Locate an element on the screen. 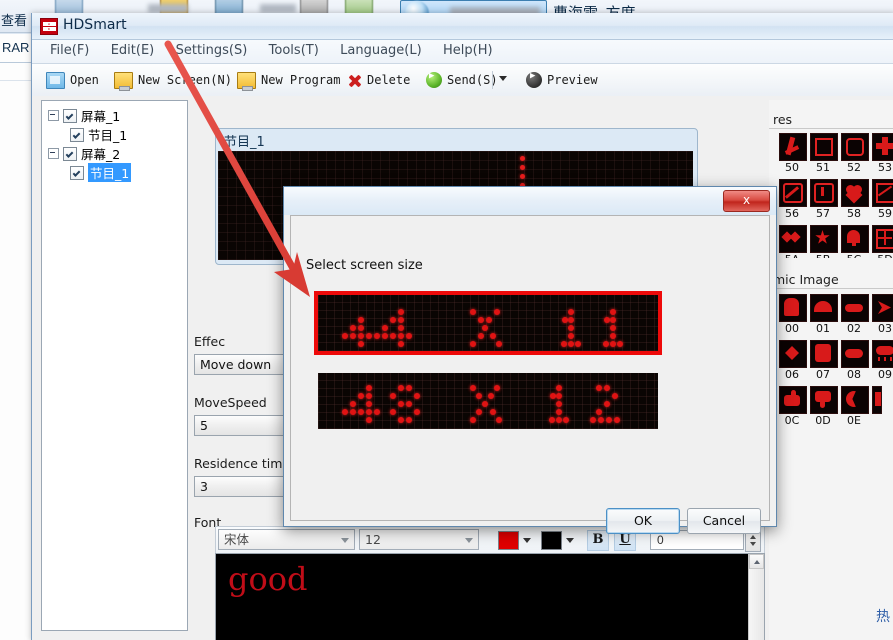  tree-node-screen-1: 屏幕_1 is located at coordinates (84, 115).